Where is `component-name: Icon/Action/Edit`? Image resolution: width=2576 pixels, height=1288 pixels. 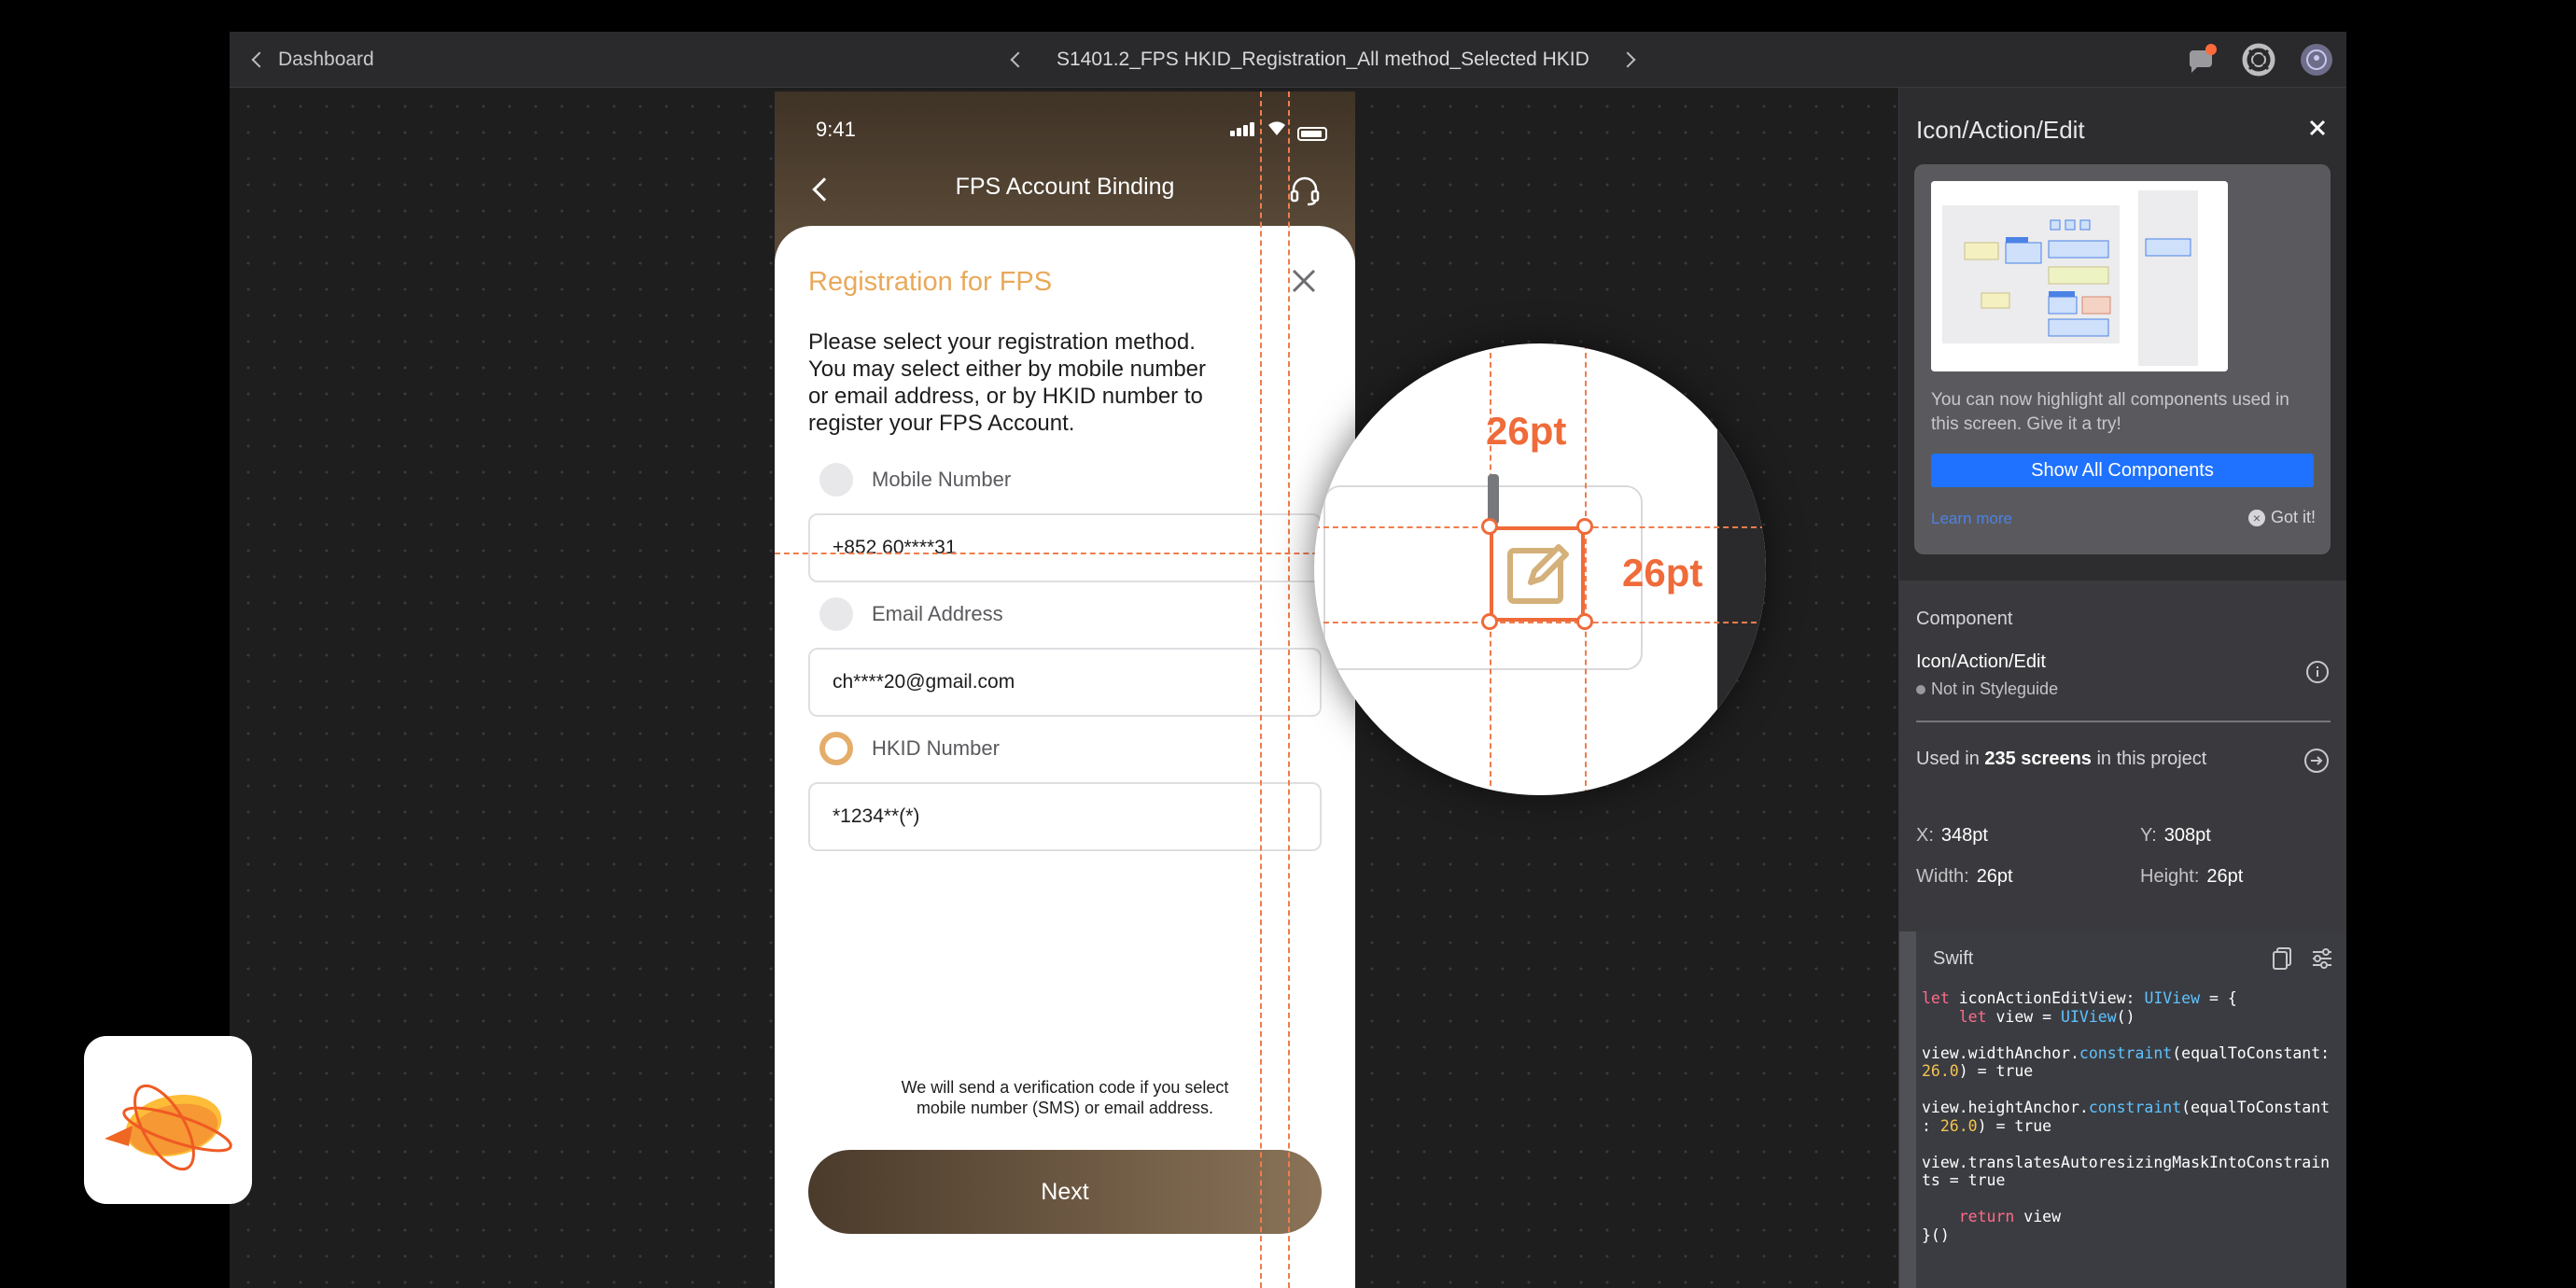 component-name: Icon/Action/Edit is located at coordinates (1981, 661).